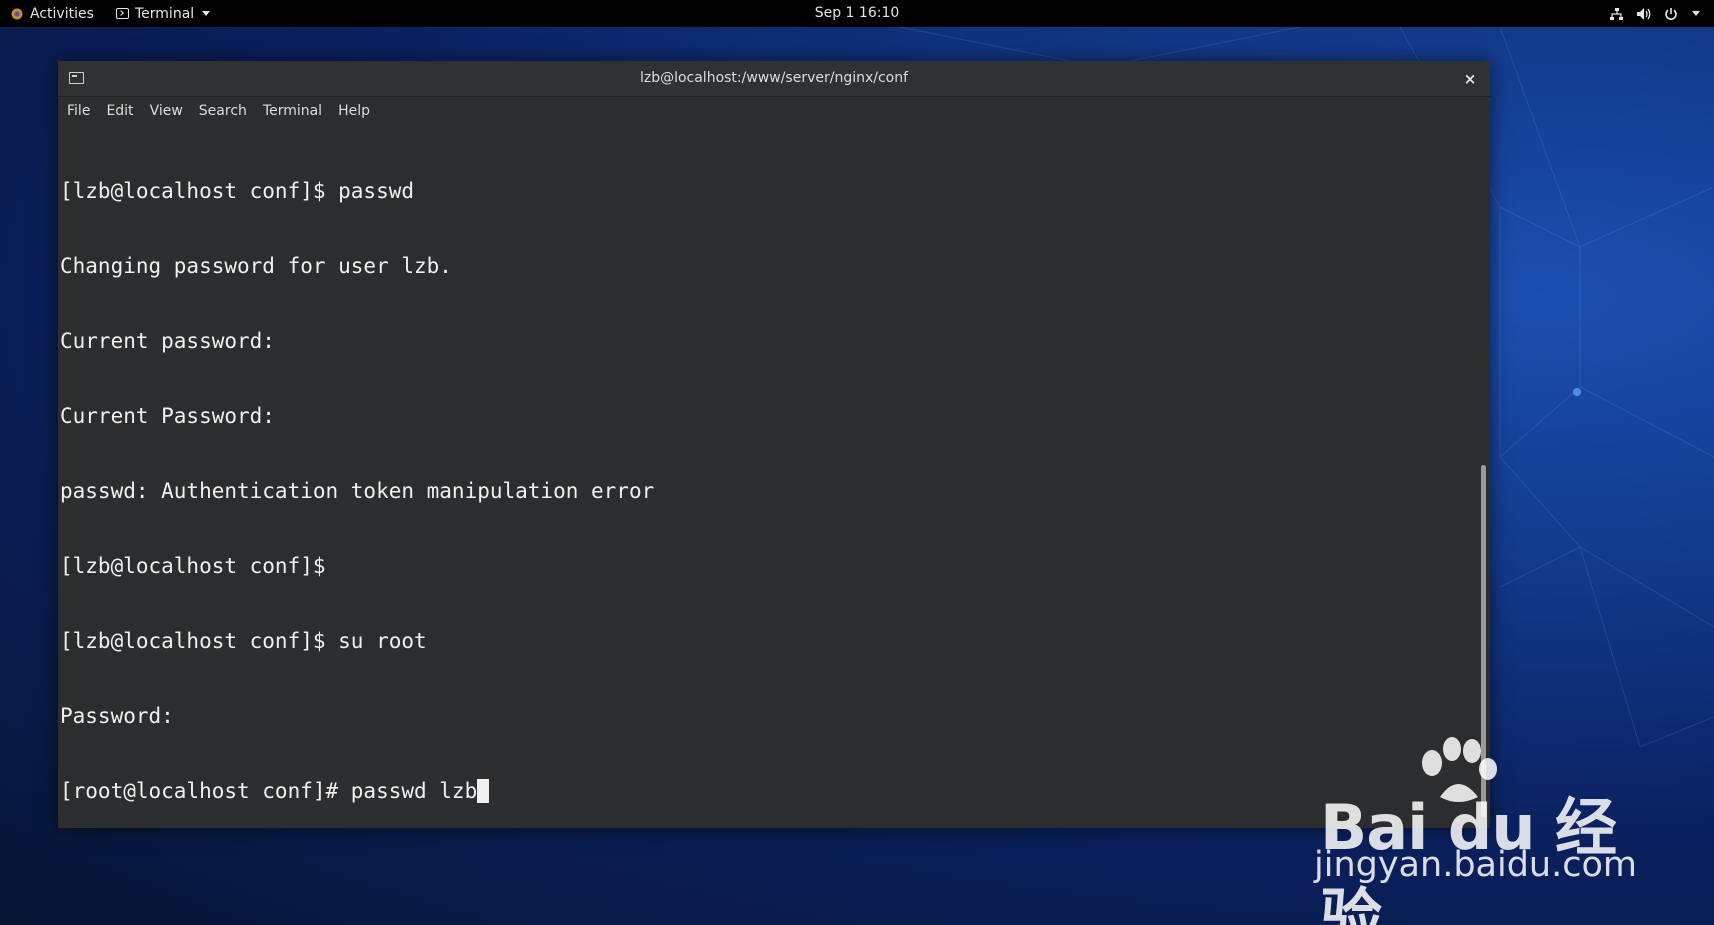 The height and width of the screenshot is (925, 1714). What do you see at coordinates (62, 13) in the screenshot?
I see `activities-label: Activities` at bounding box center [62, 13].